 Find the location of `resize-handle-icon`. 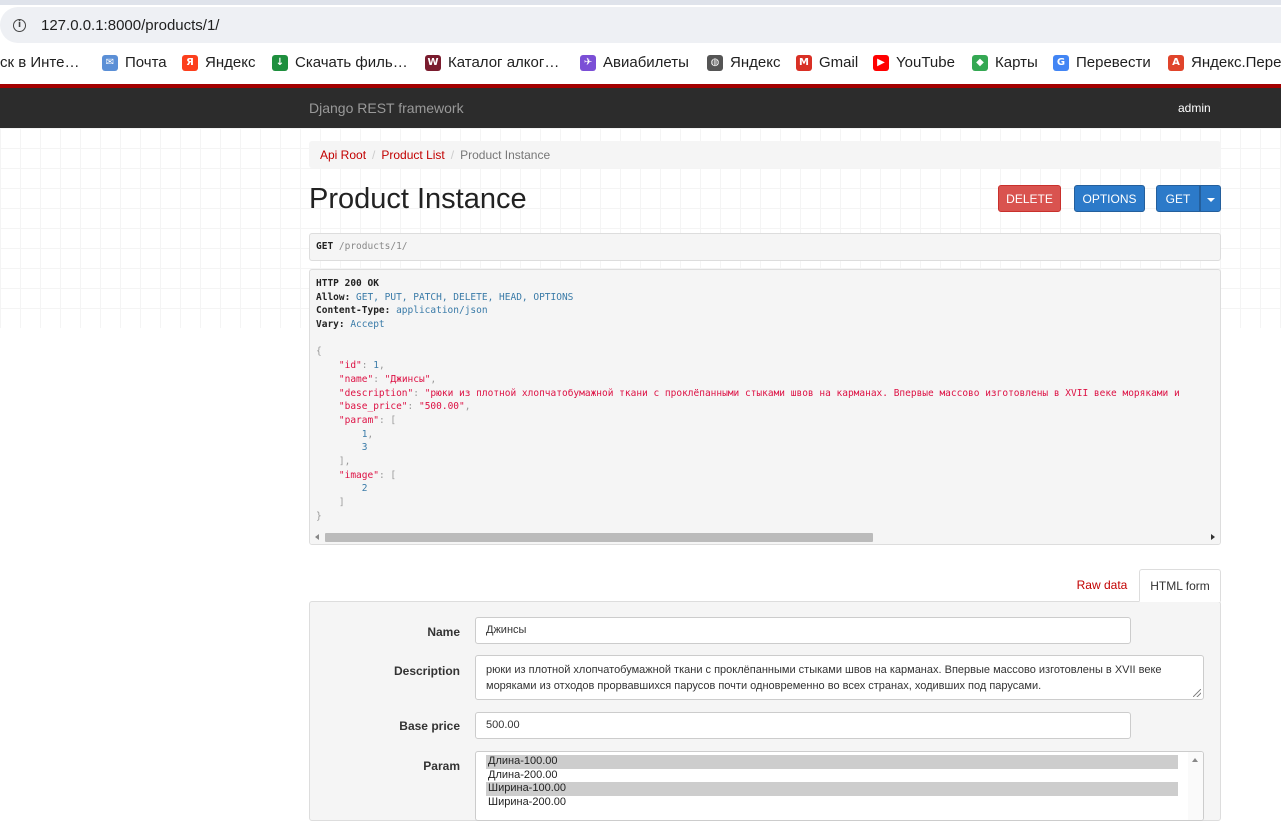

resize-handle-icon is located at coordinates (1197, 693).